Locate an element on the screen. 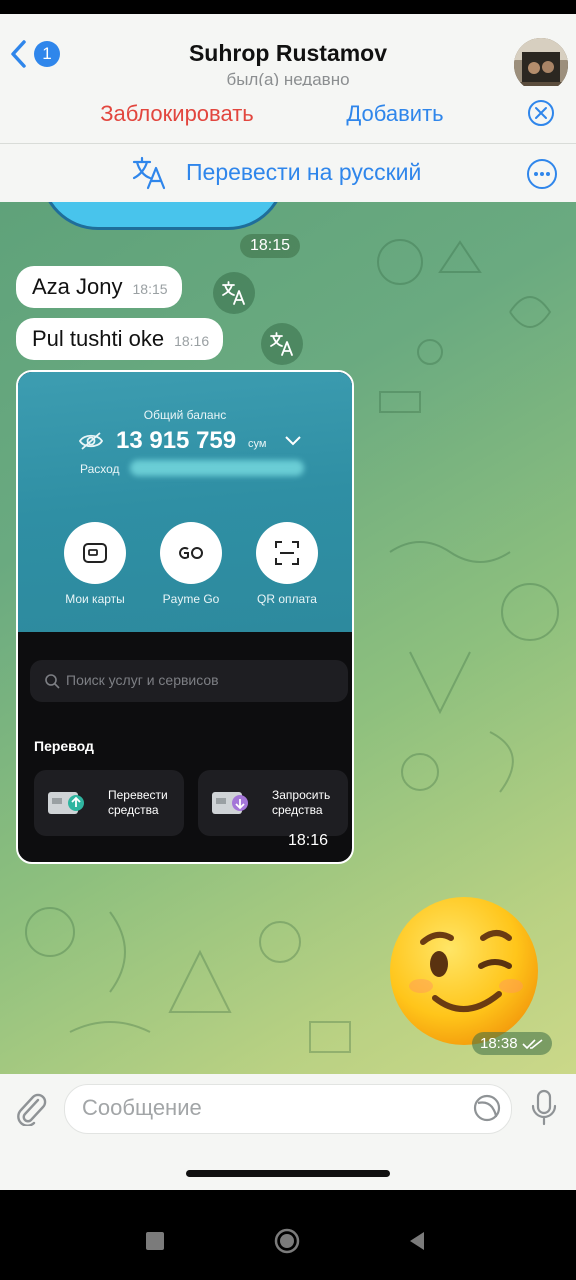 The height and width of the screenshot is (1280, 576). chevron-left-icon is located at coordinates (18, 54).